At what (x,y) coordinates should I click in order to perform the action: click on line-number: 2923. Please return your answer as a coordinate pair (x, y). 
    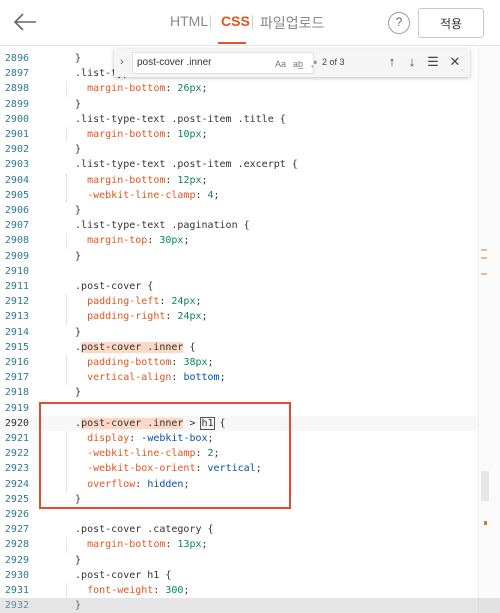
    Looking at the image, I should click on (16, 469).